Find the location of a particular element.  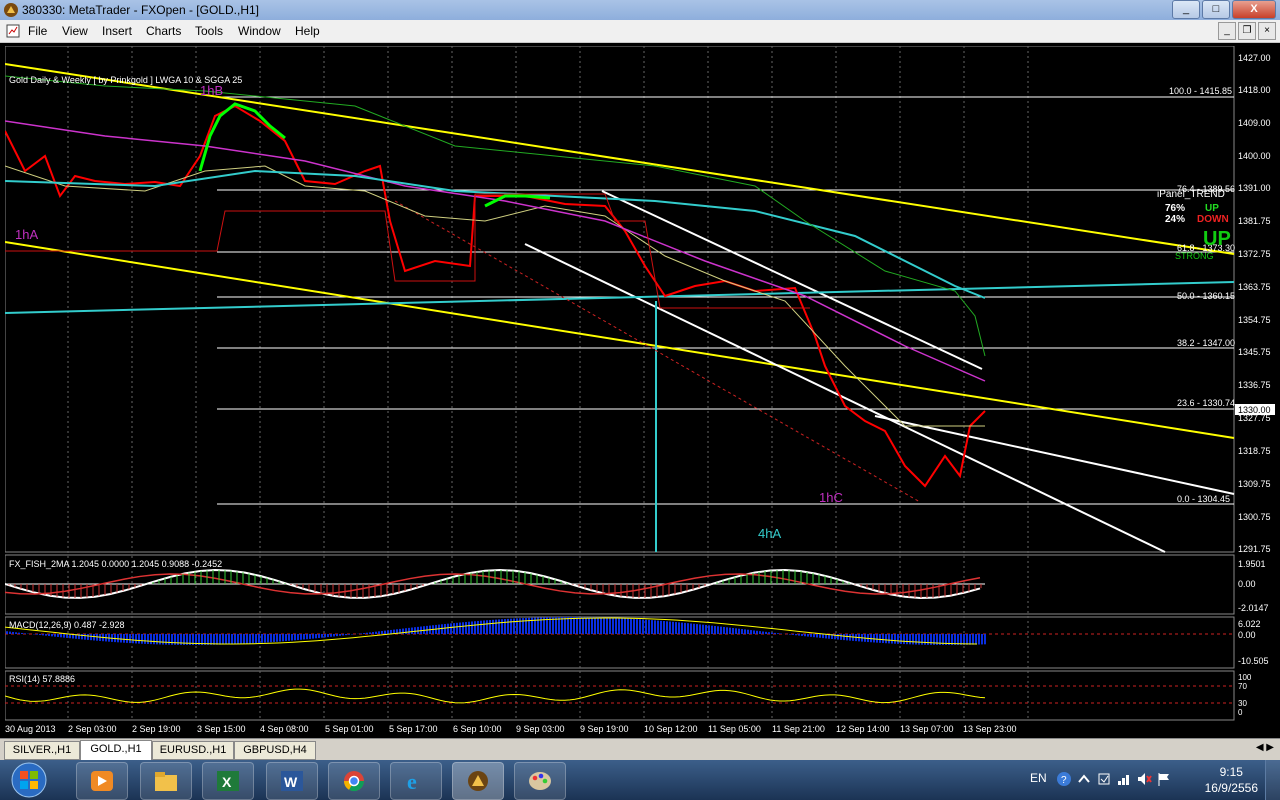

tab-silver-h1: SILVER.,H1 is located at coordinates (42, 750).